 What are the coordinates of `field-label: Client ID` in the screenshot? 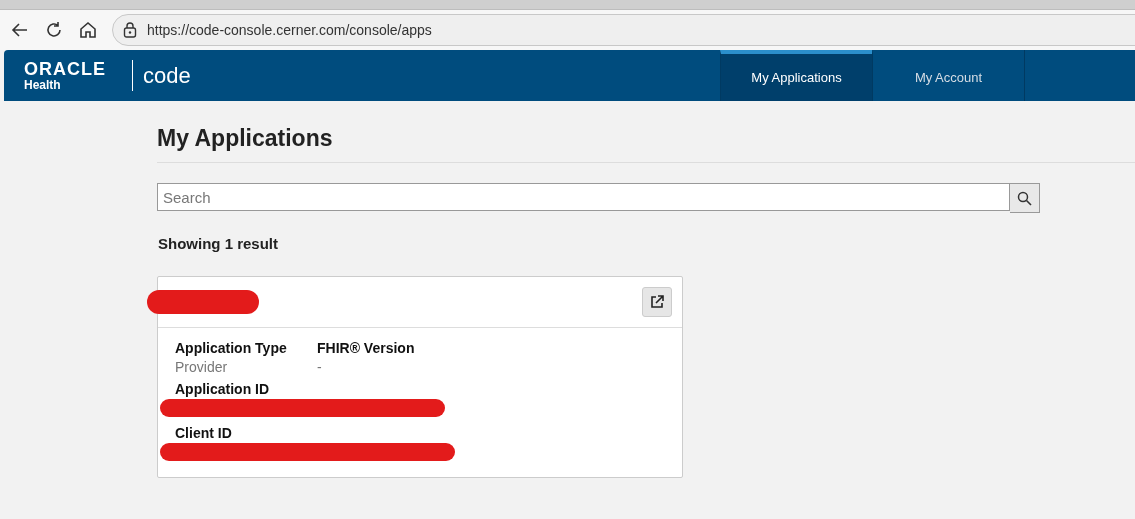 It's located at (204, 433).